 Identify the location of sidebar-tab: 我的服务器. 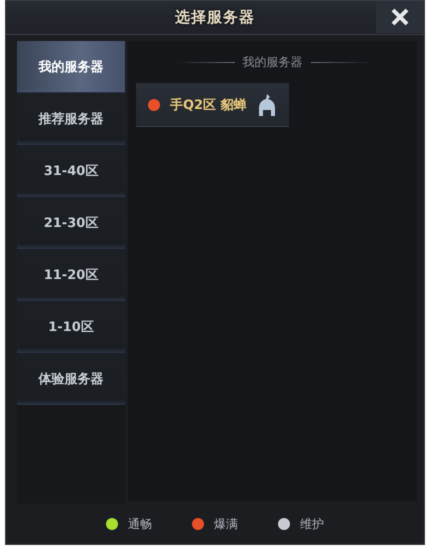
(71, 67).